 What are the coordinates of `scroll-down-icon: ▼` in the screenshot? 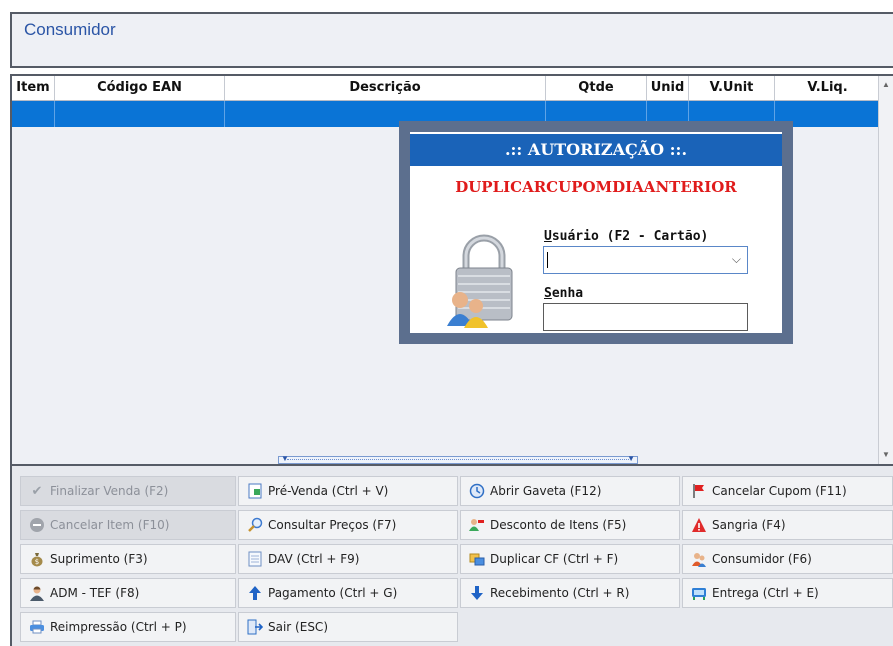 It's located at (886, 455).